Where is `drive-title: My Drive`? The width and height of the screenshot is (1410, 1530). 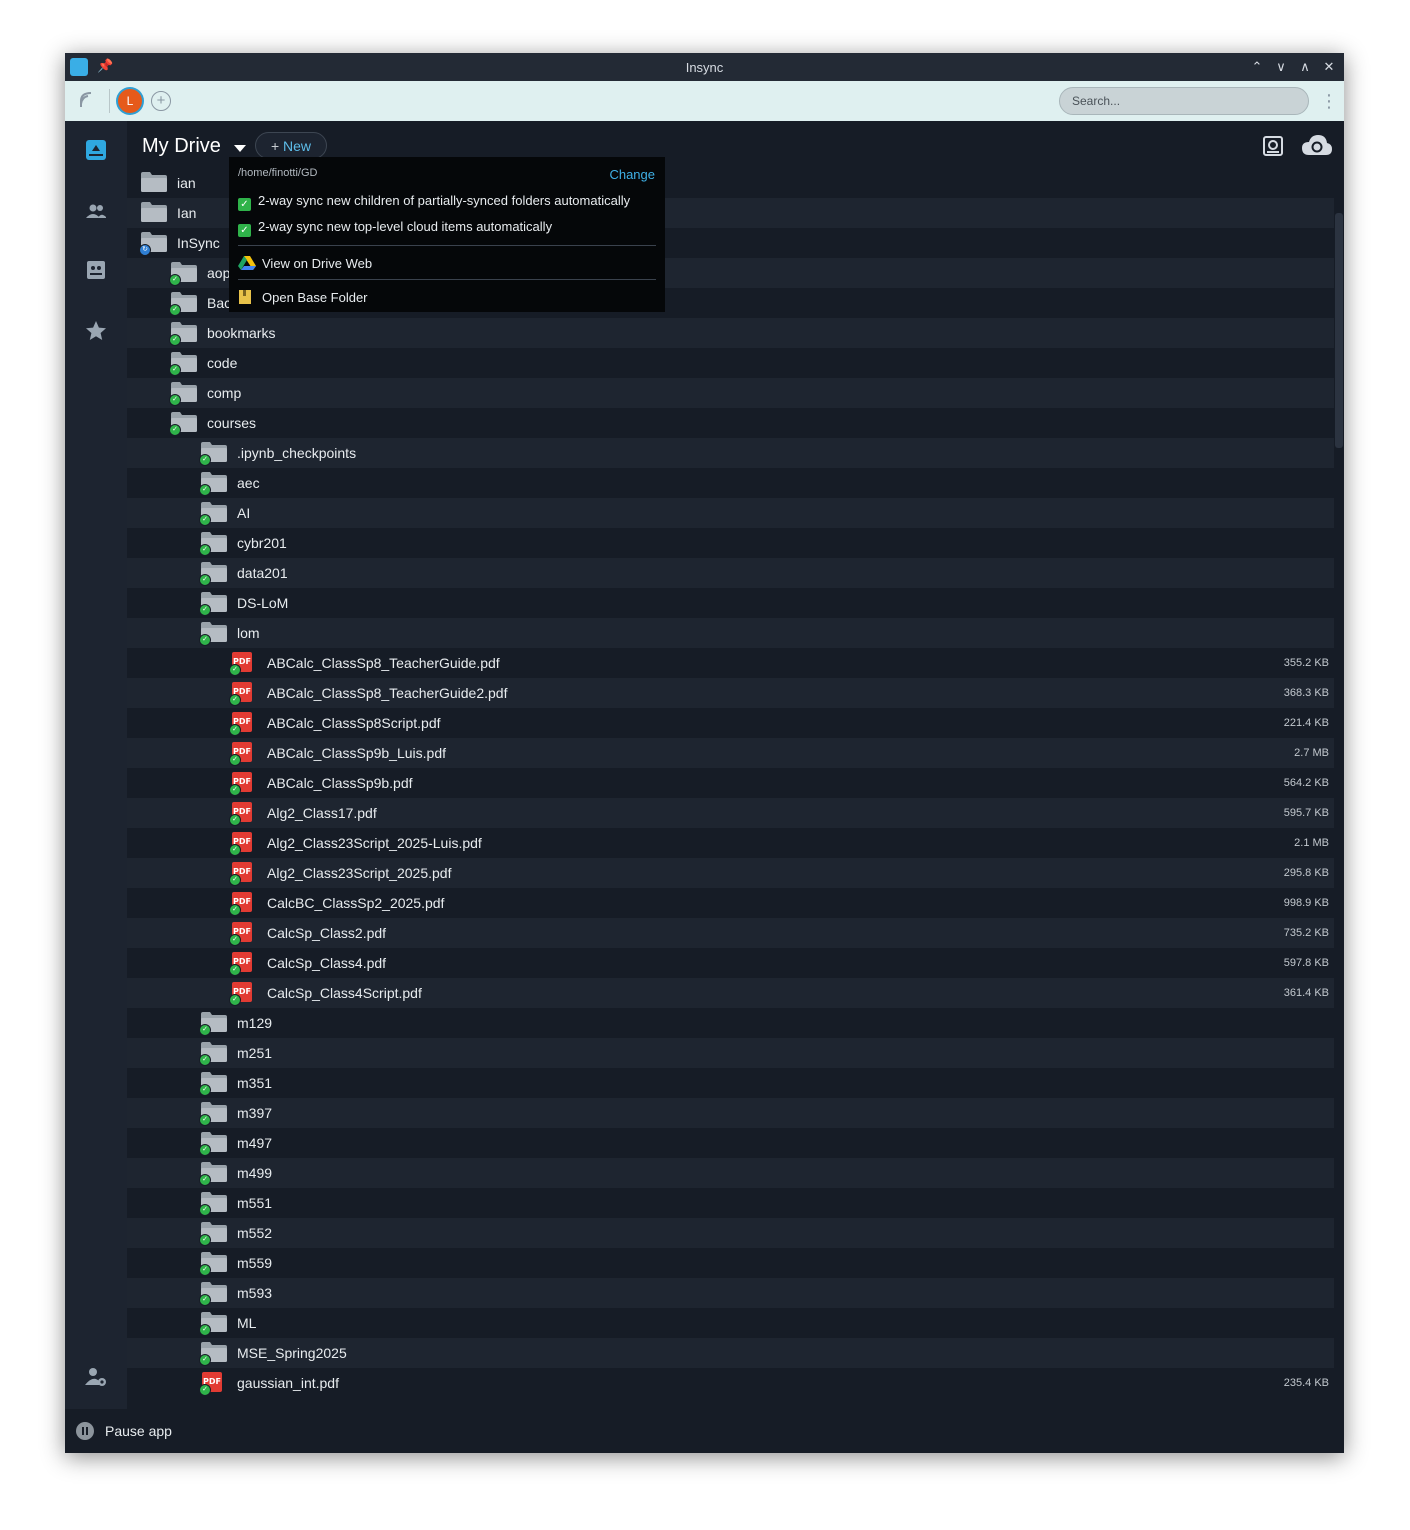 drive-title: My Drive is located at coordinates (181, 146).